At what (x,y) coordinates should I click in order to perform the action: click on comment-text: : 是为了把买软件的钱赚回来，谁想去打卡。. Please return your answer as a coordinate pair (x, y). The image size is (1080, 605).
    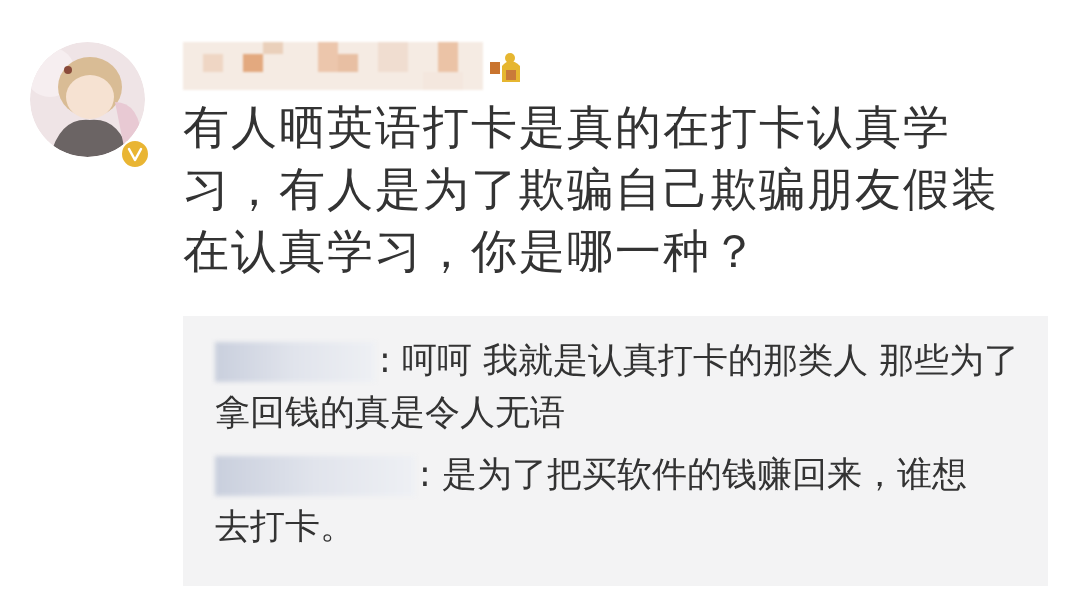
    Looking at the image, I should click on (591, 500).